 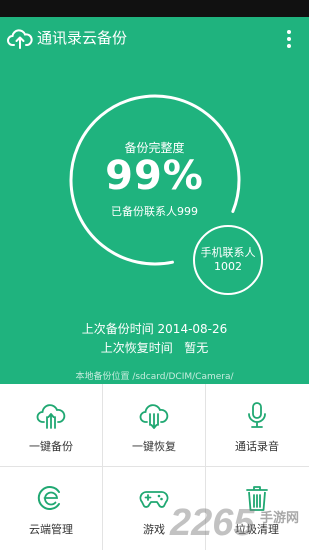 I want to click on app-title: 通讯录云备份, so click(x=82, y=38).